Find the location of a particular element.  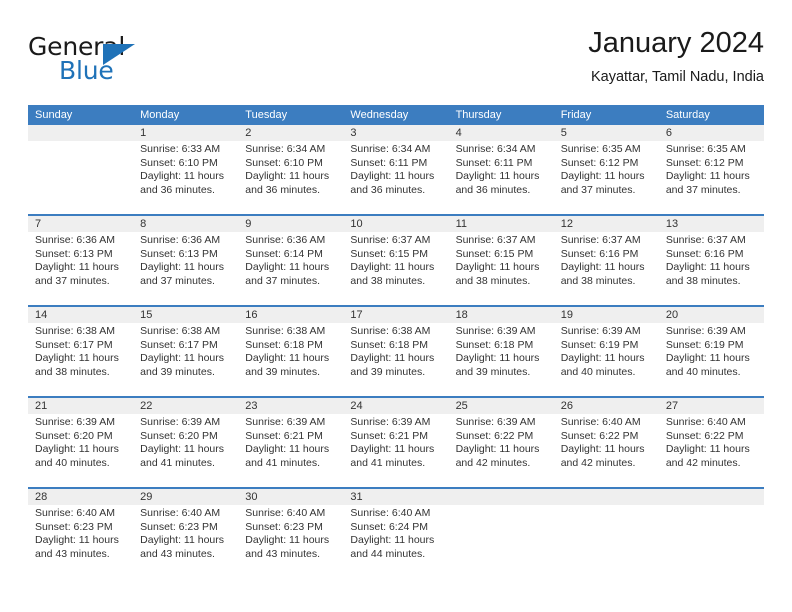

weekday-header-tuesday: Tuesday is located at coordinates (266, 115).